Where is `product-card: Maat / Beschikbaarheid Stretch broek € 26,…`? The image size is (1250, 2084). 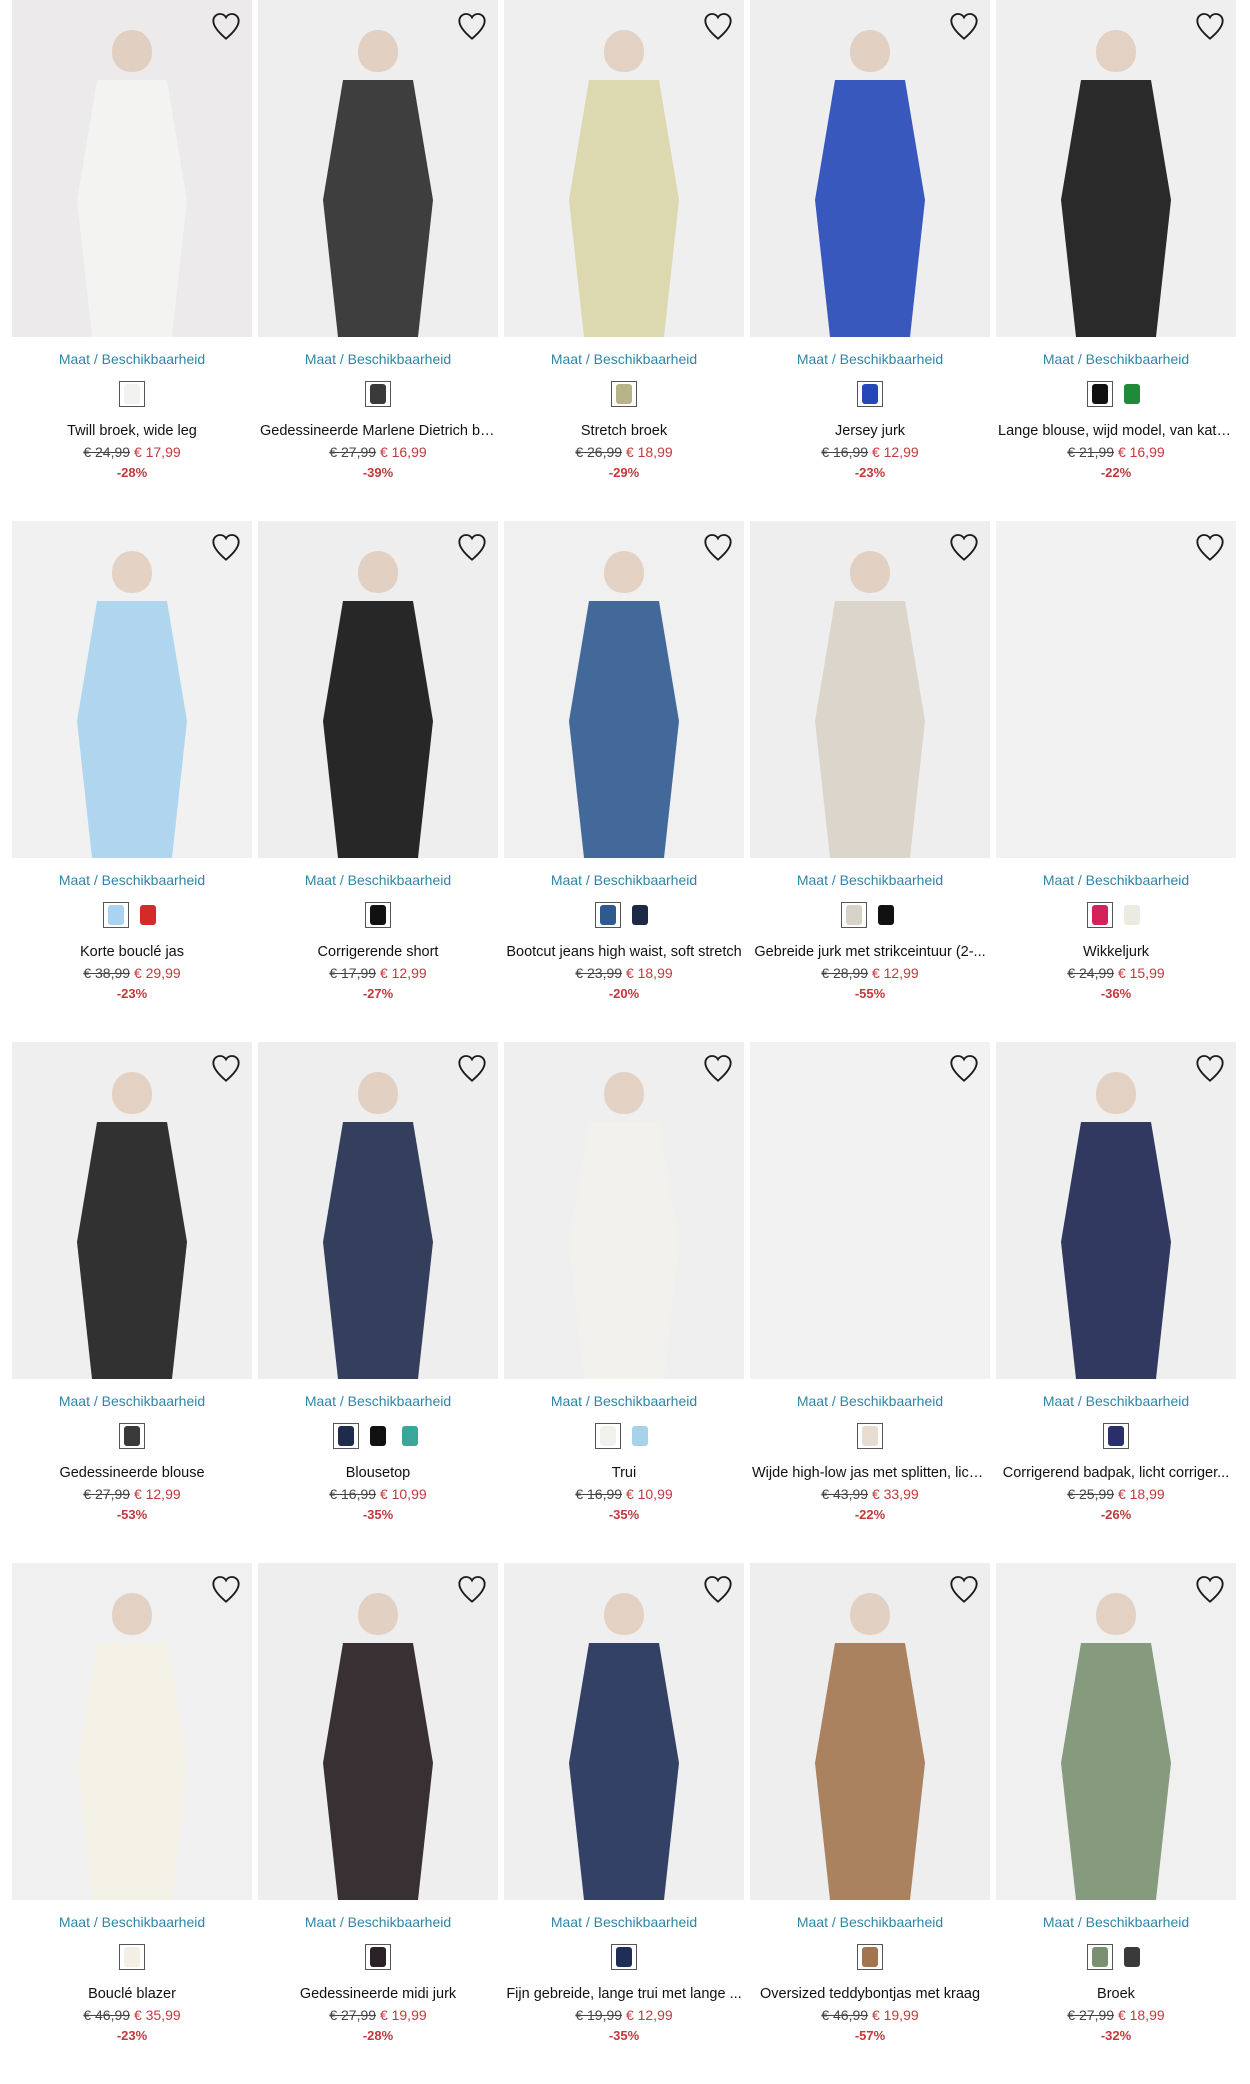 product-card: Maat / Beschikbaarheid Stretch broek € 26,… is located at coordinates (624, 260).